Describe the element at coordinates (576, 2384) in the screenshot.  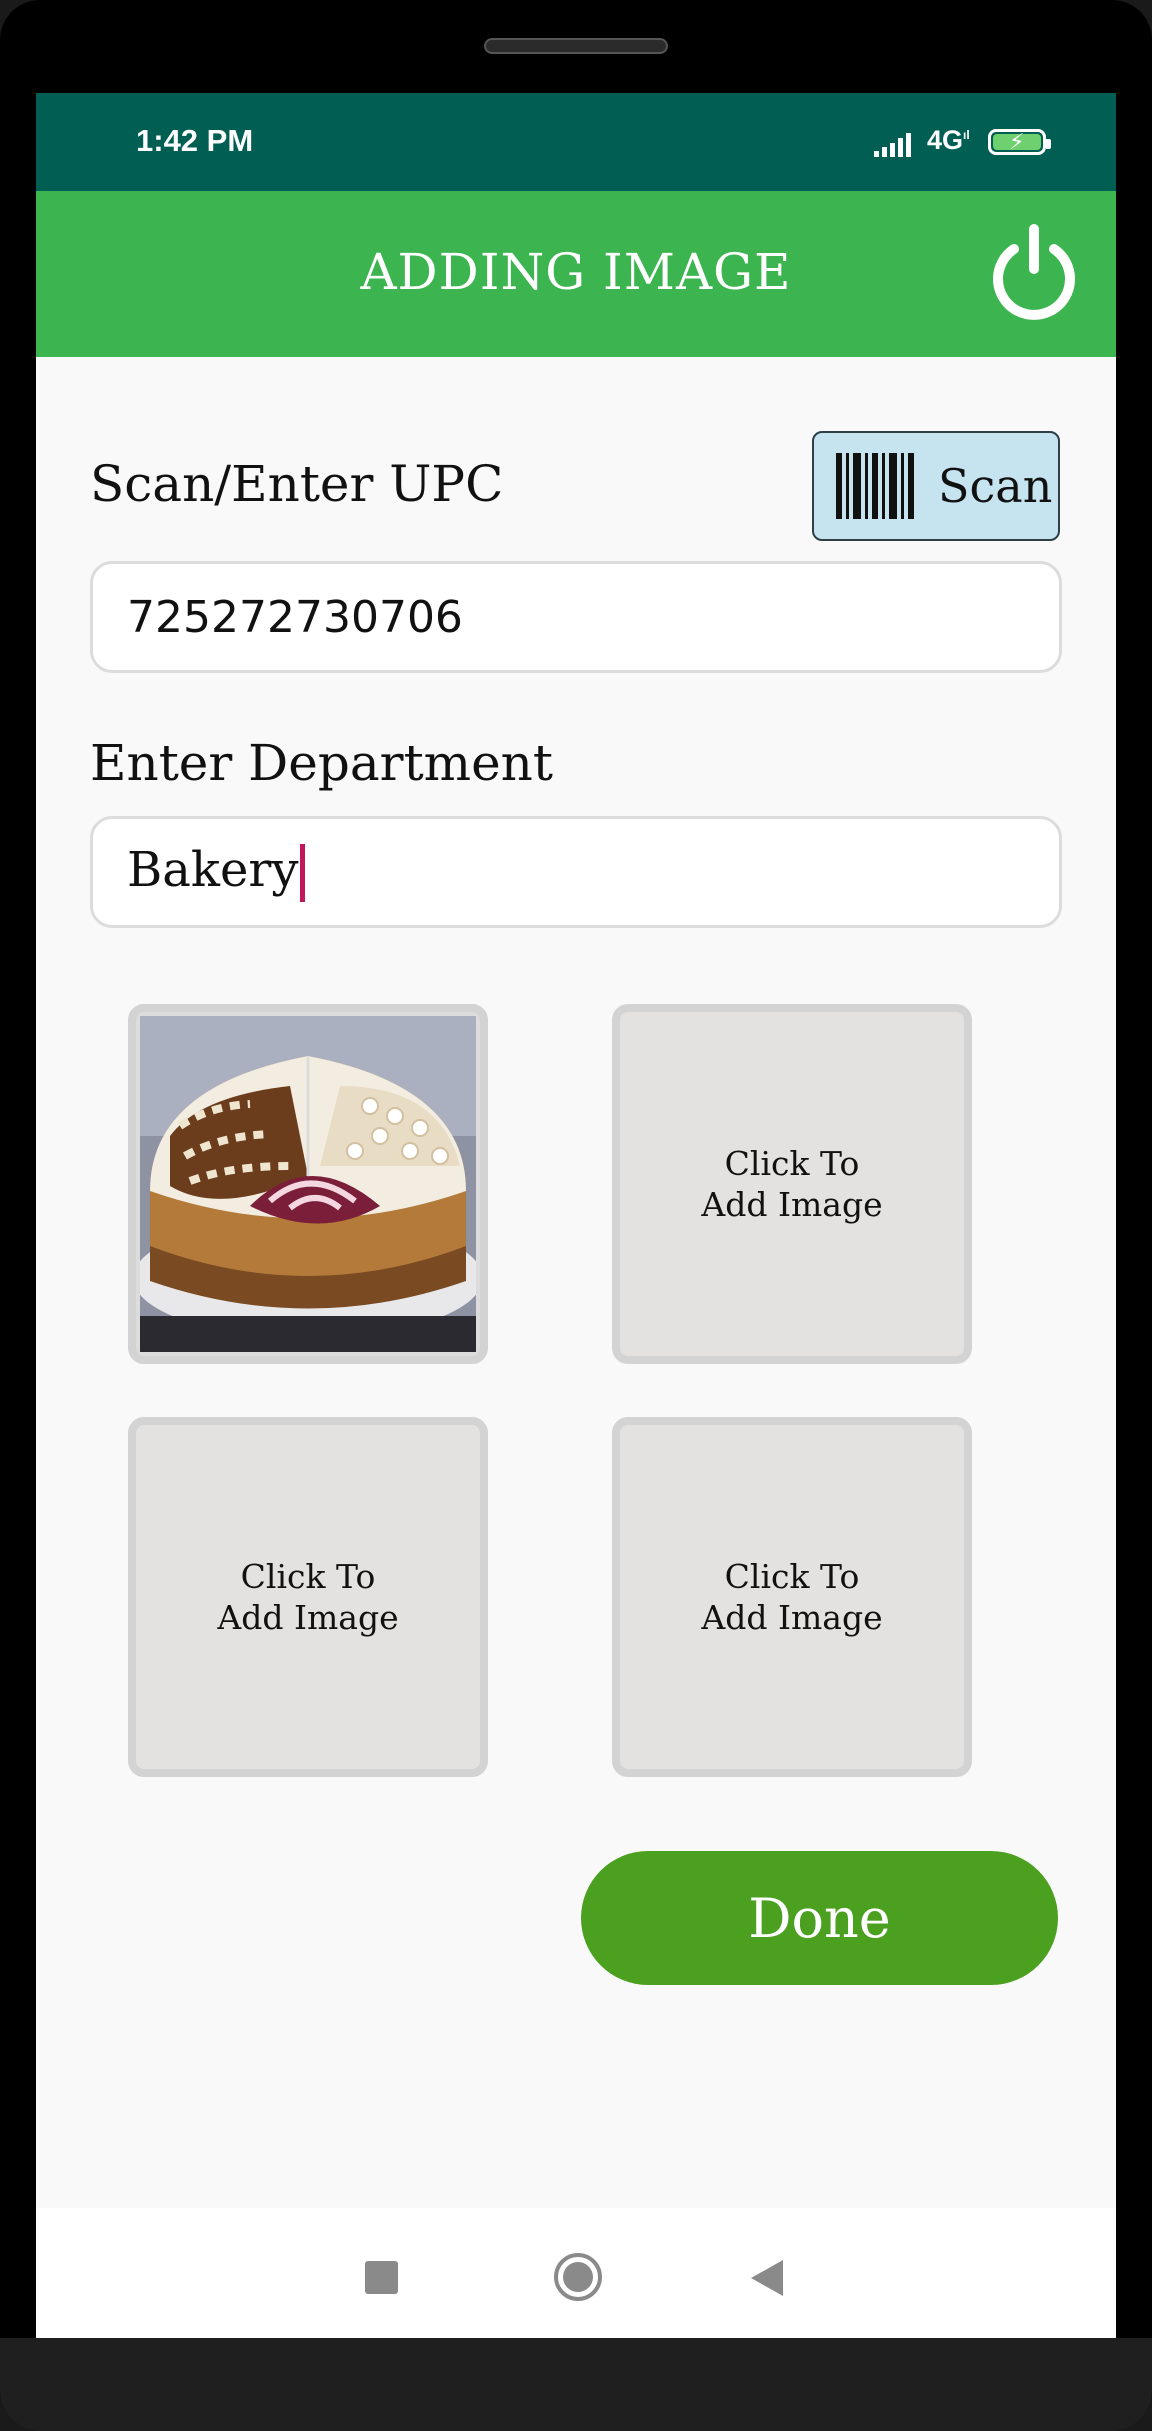
I see `bottom-bezel` at that location.